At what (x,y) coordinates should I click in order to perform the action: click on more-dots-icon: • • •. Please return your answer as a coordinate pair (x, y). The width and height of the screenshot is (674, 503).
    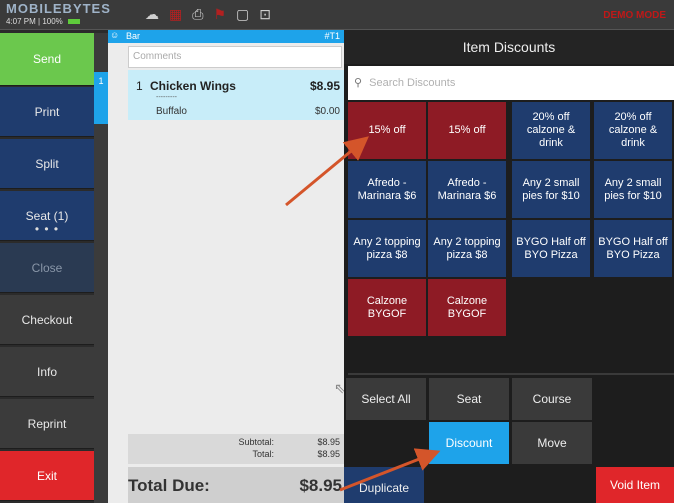
    Looking at the image, I should click on (47, 229).